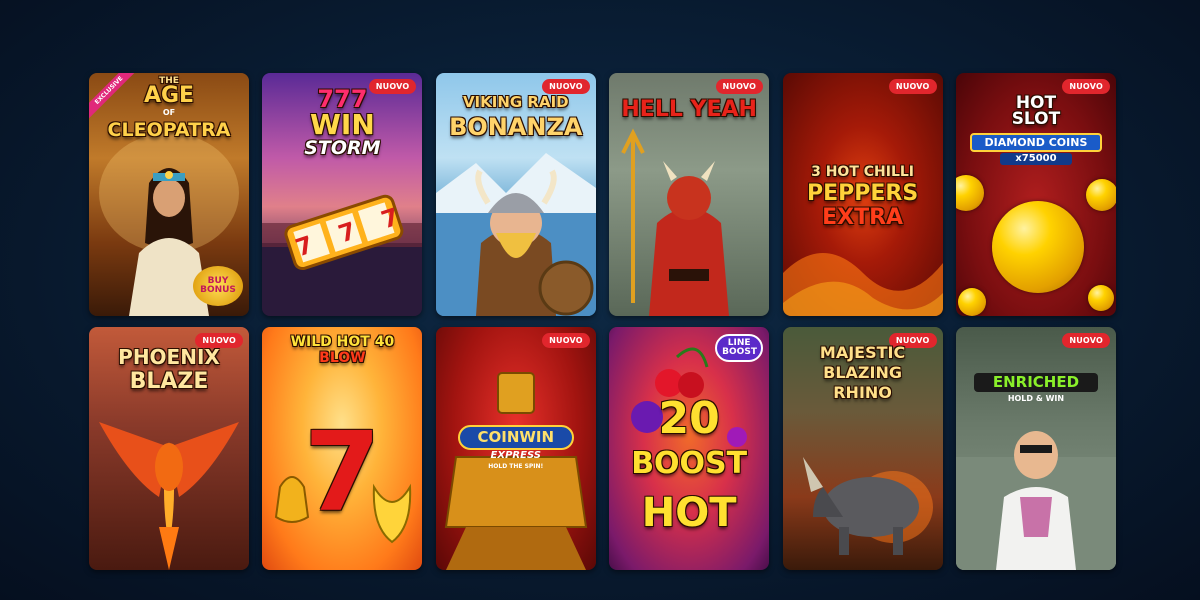 The width and height of the screenshot is (1200, 600). Describe the element at coordinates (862, 448) in the screenshot. I see `game-card-majestic-blazing-rhino: NUOVO MAJESTIC BLAZING RHINO` at that location.